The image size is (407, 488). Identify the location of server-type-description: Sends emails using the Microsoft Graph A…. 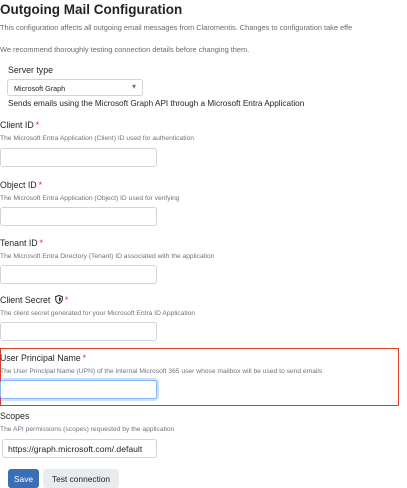
(156, 103).